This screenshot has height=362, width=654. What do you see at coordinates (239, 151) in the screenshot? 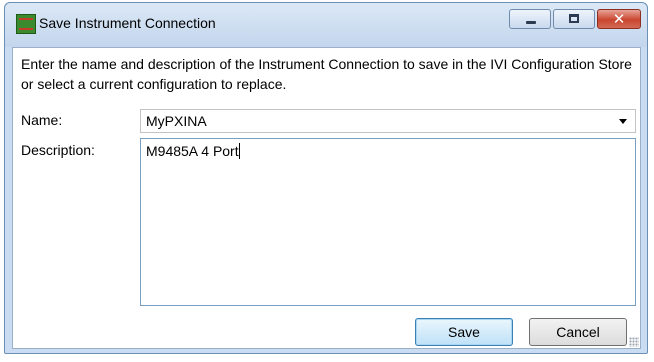
I see `text-caret` at bounding box center [239, 151].